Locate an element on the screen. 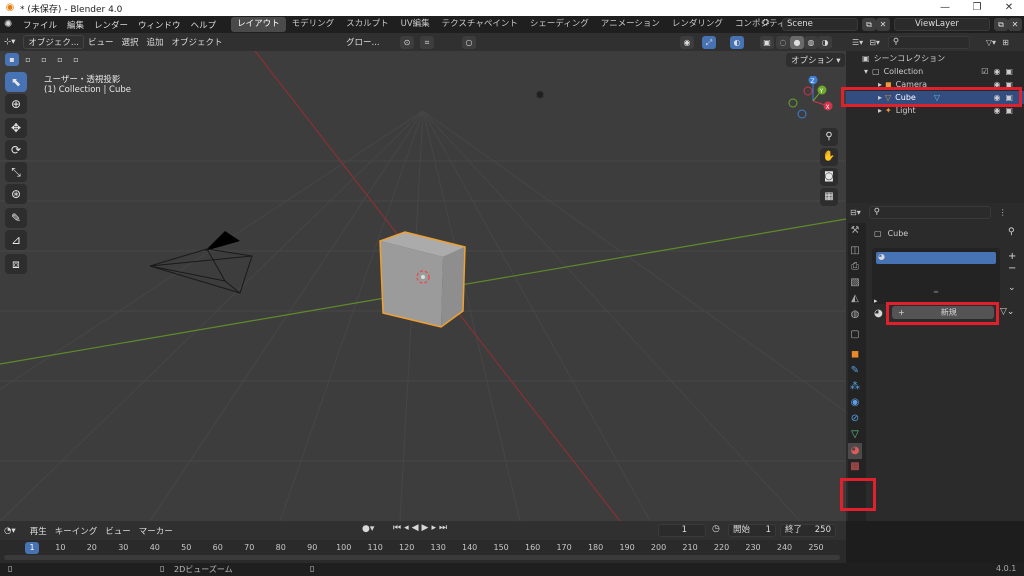 This screenshot has height=576, width=1024. workspace-tab-uv: UV編集 is located at coordinates (415, 24).